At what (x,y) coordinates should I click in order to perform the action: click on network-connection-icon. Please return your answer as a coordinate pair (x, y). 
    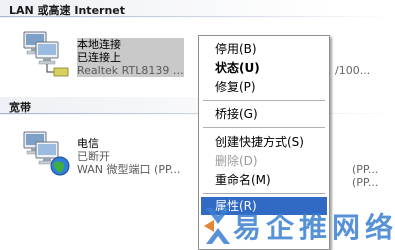
    Looking at the image, I should click on (46, 54).